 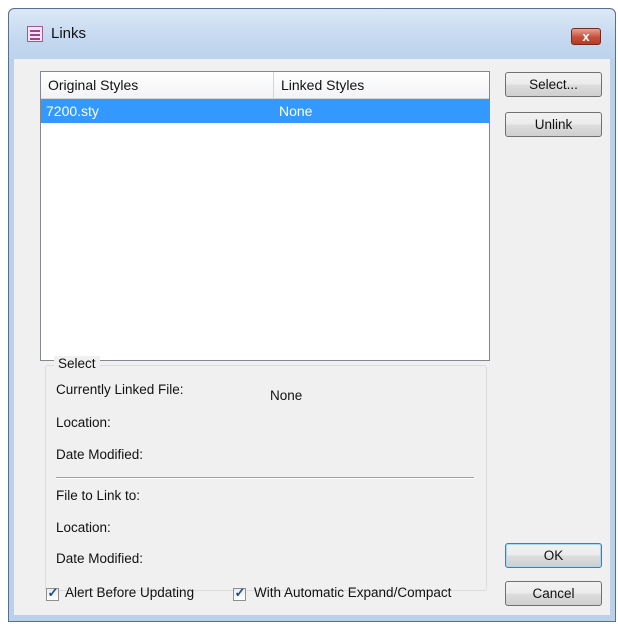 What do you see at coordinates (100, 558) in the screenshot?
I see `date-modified-label-2: Date Modified:` at bounding box center [100, 558].